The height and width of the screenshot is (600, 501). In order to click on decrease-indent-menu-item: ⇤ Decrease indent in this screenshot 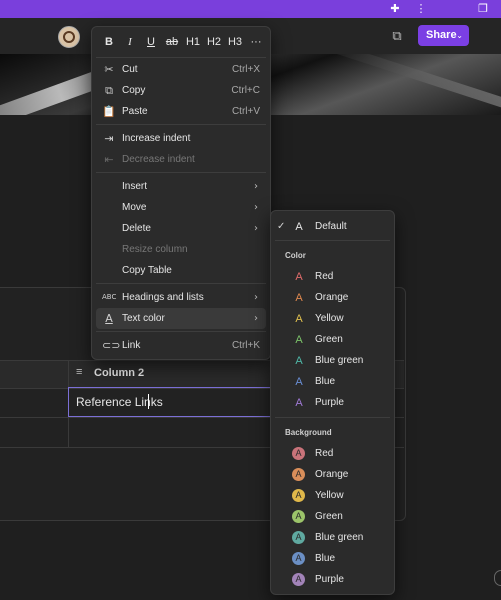, I will do `click(181, 159)`.